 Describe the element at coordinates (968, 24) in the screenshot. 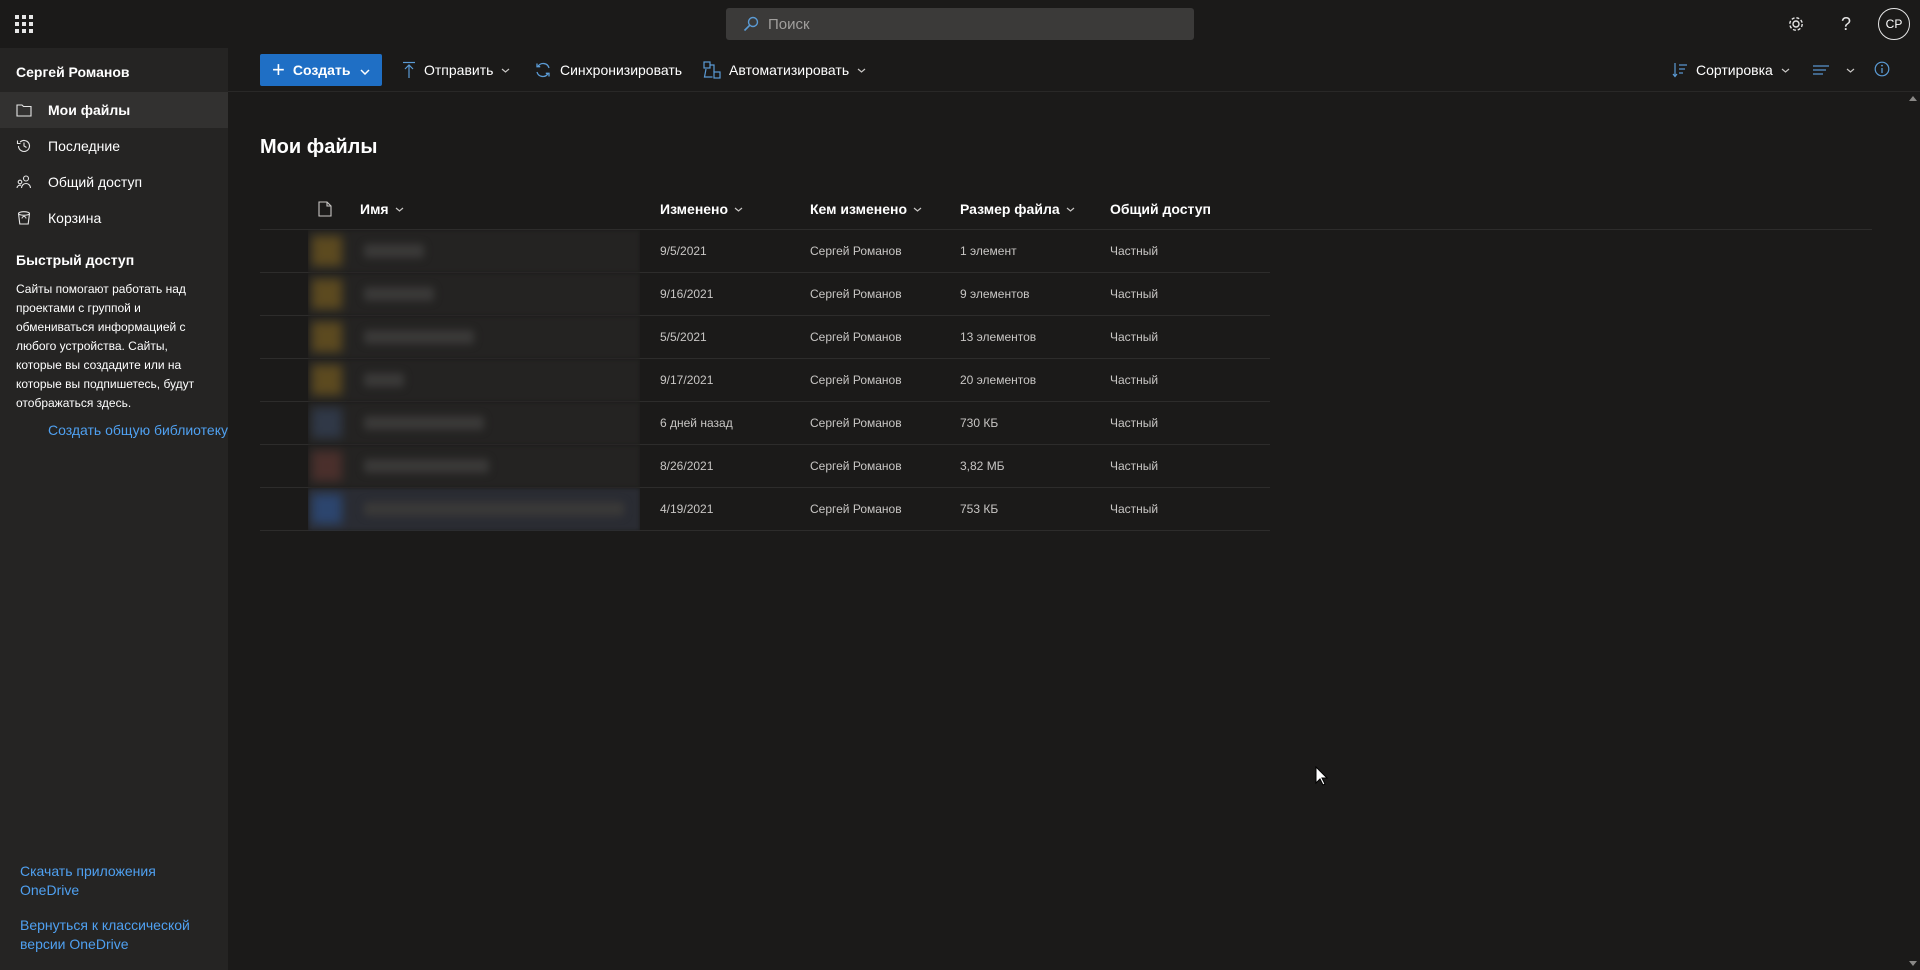

I see `search-input` at that location.